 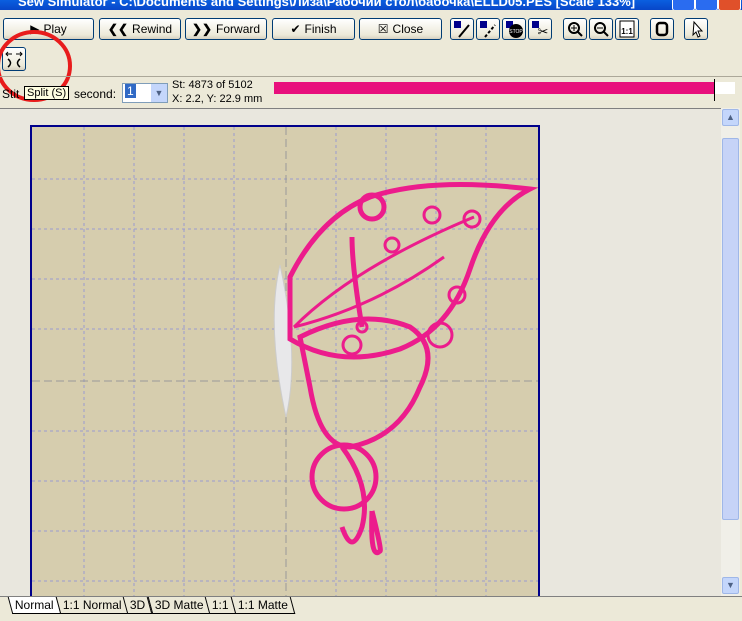 What do you see at coordinates (263, 605) in the screenshot?
I see `tab-1-1-matte: 1:1 Matte` at bounding box center [263, 605].